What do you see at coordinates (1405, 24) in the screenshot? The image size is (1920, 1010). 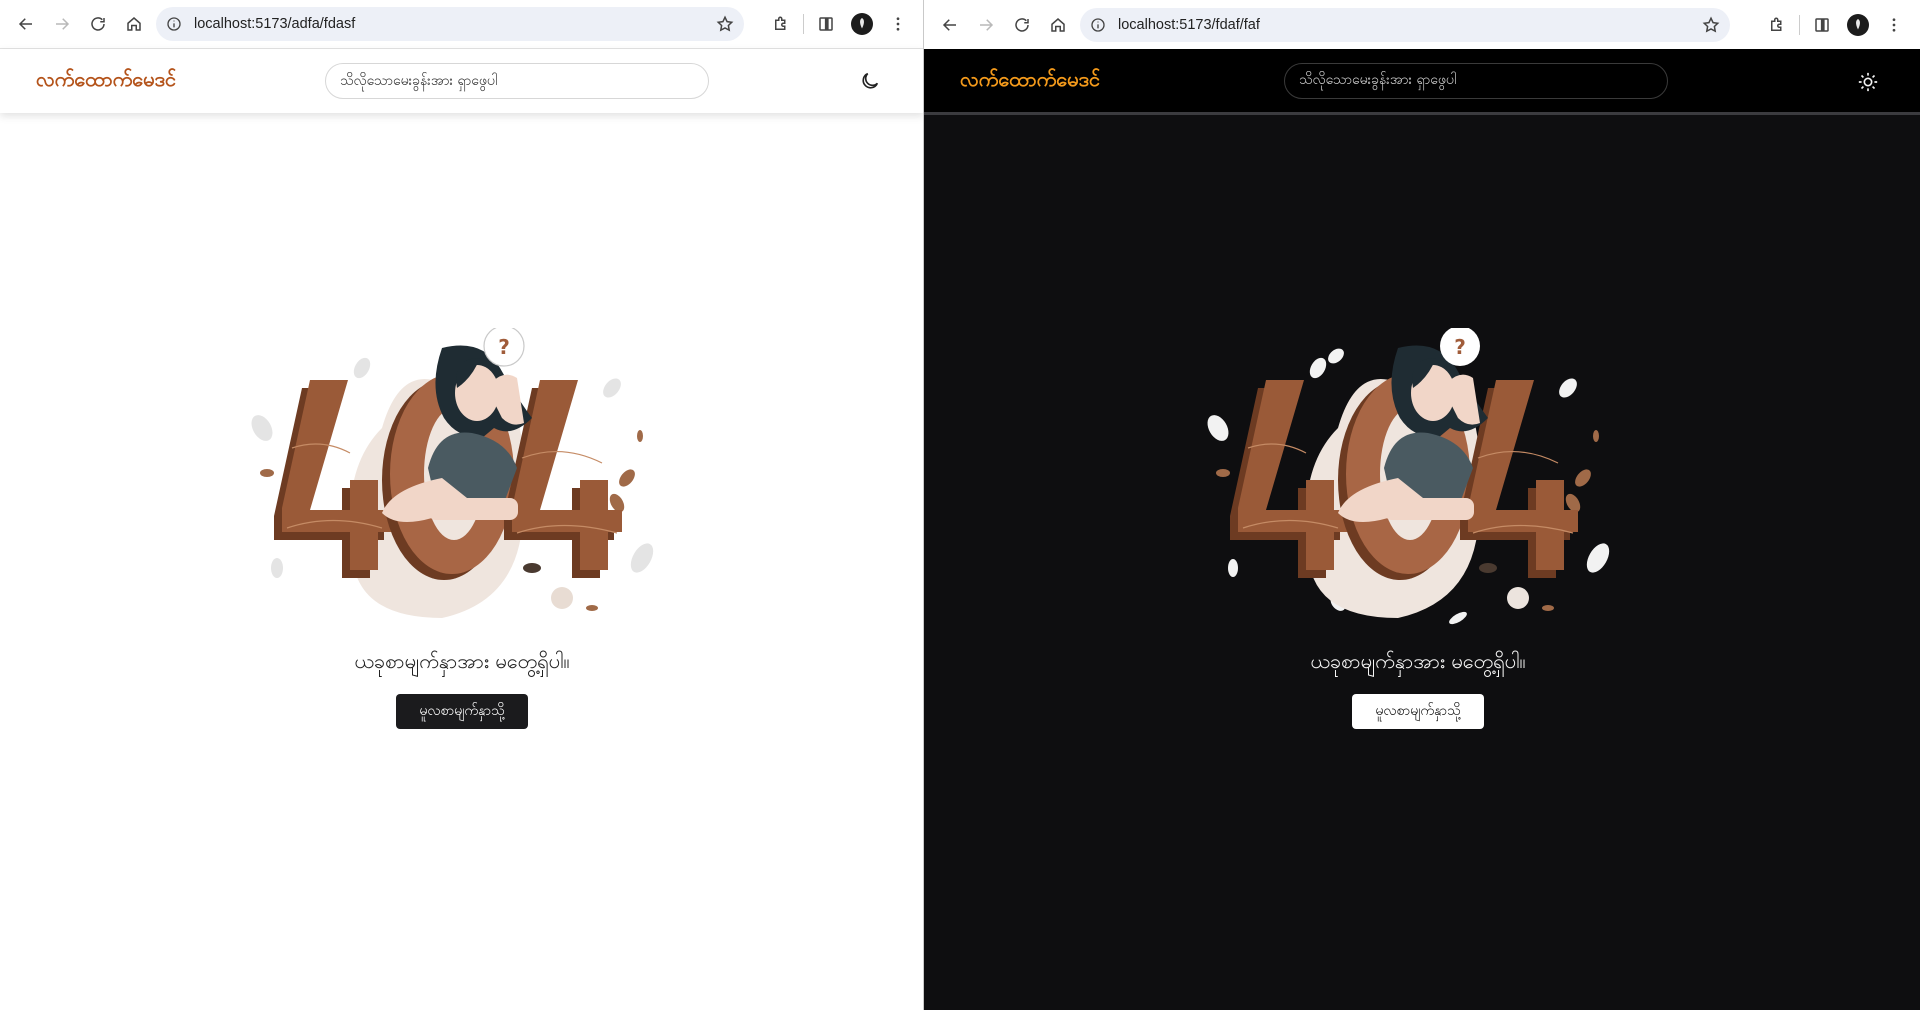 I see `address-bar: localhost:5173/fdaf/faf` at bounding box center [1405, 24].